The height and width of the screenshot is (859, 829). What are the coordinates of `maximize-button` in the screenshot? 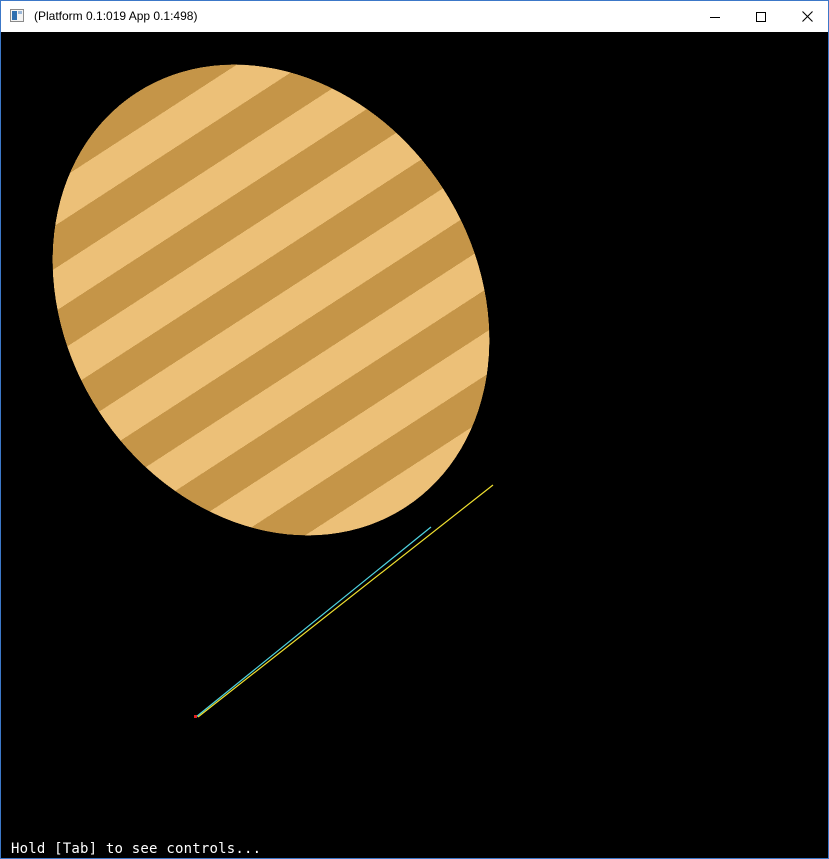 It's located at (761, 16).